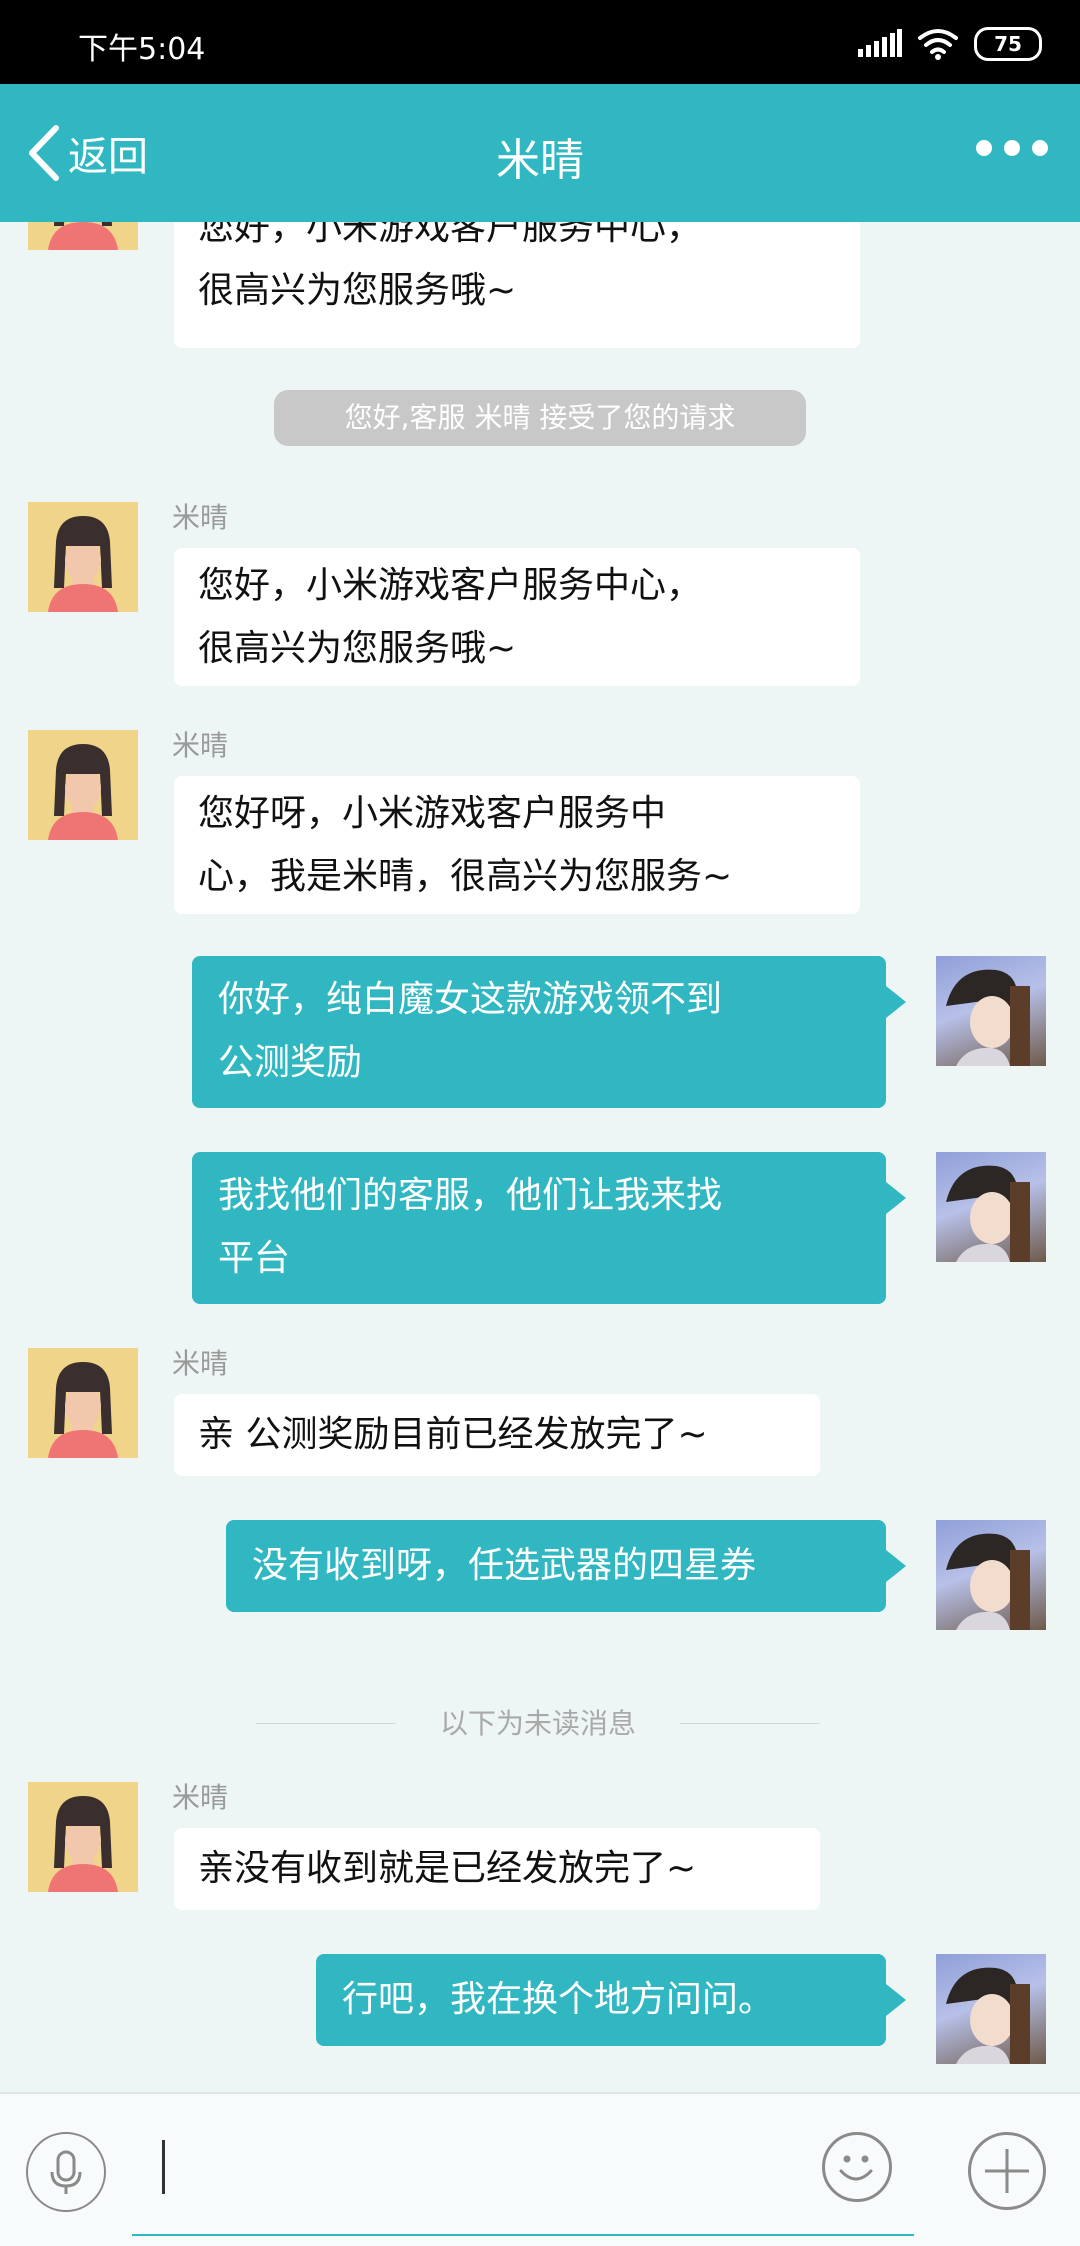  Describe the element at coordinates (254, 1258) in the screenshot. I see `message-text: 平台` at that location.